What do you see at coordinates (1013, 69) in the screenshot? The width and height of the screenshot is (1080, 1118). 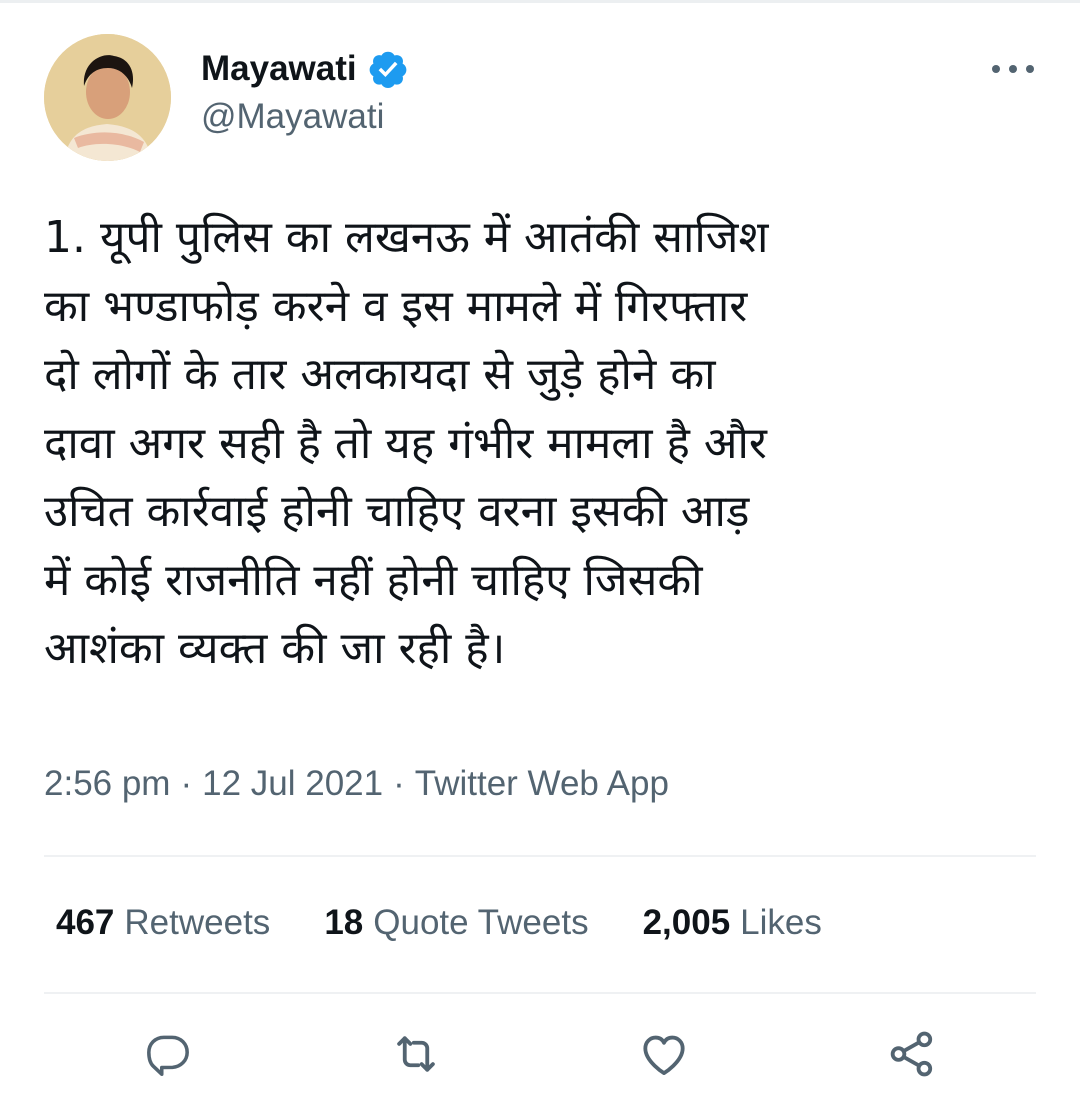 I see `more-options-icon` at bounding box center [1013, 69].